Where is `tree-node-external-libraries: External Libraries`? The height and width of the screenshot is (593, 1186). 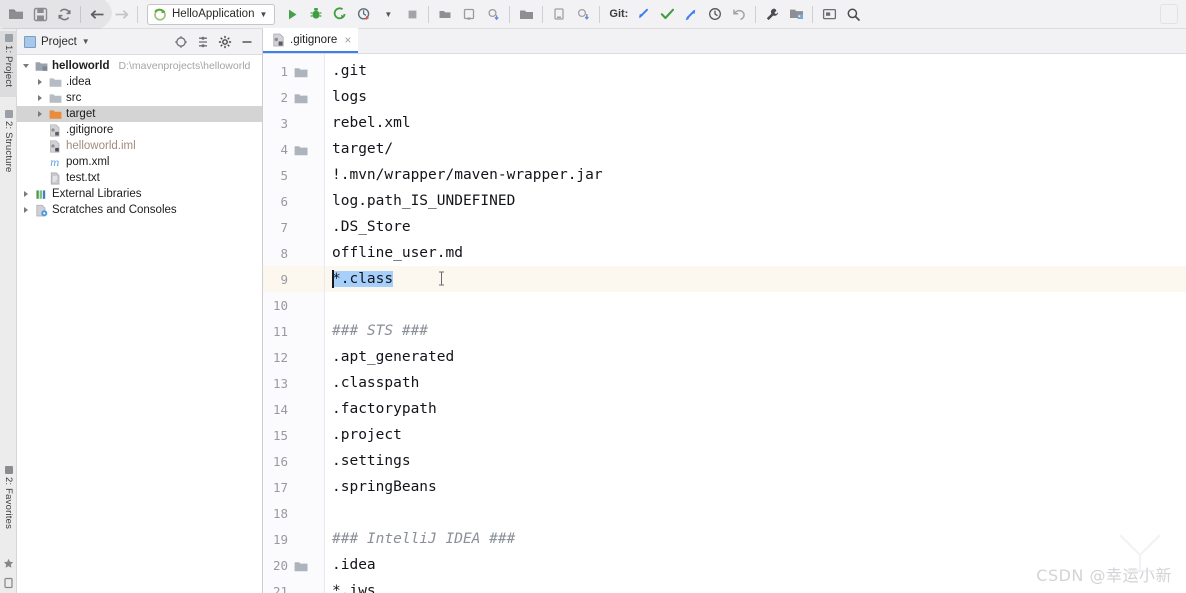
tree-node-external-libraries: External Libraries is located at coordinates (139, 194).